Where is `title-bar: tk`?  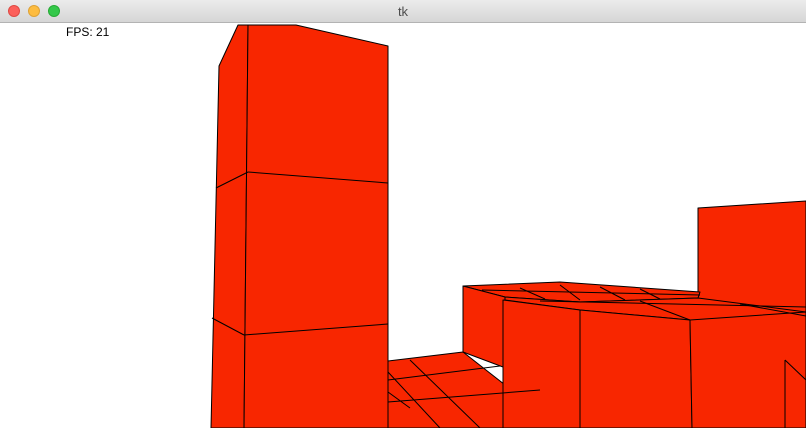
title-bar: tk is located at coordinates (403, 11).